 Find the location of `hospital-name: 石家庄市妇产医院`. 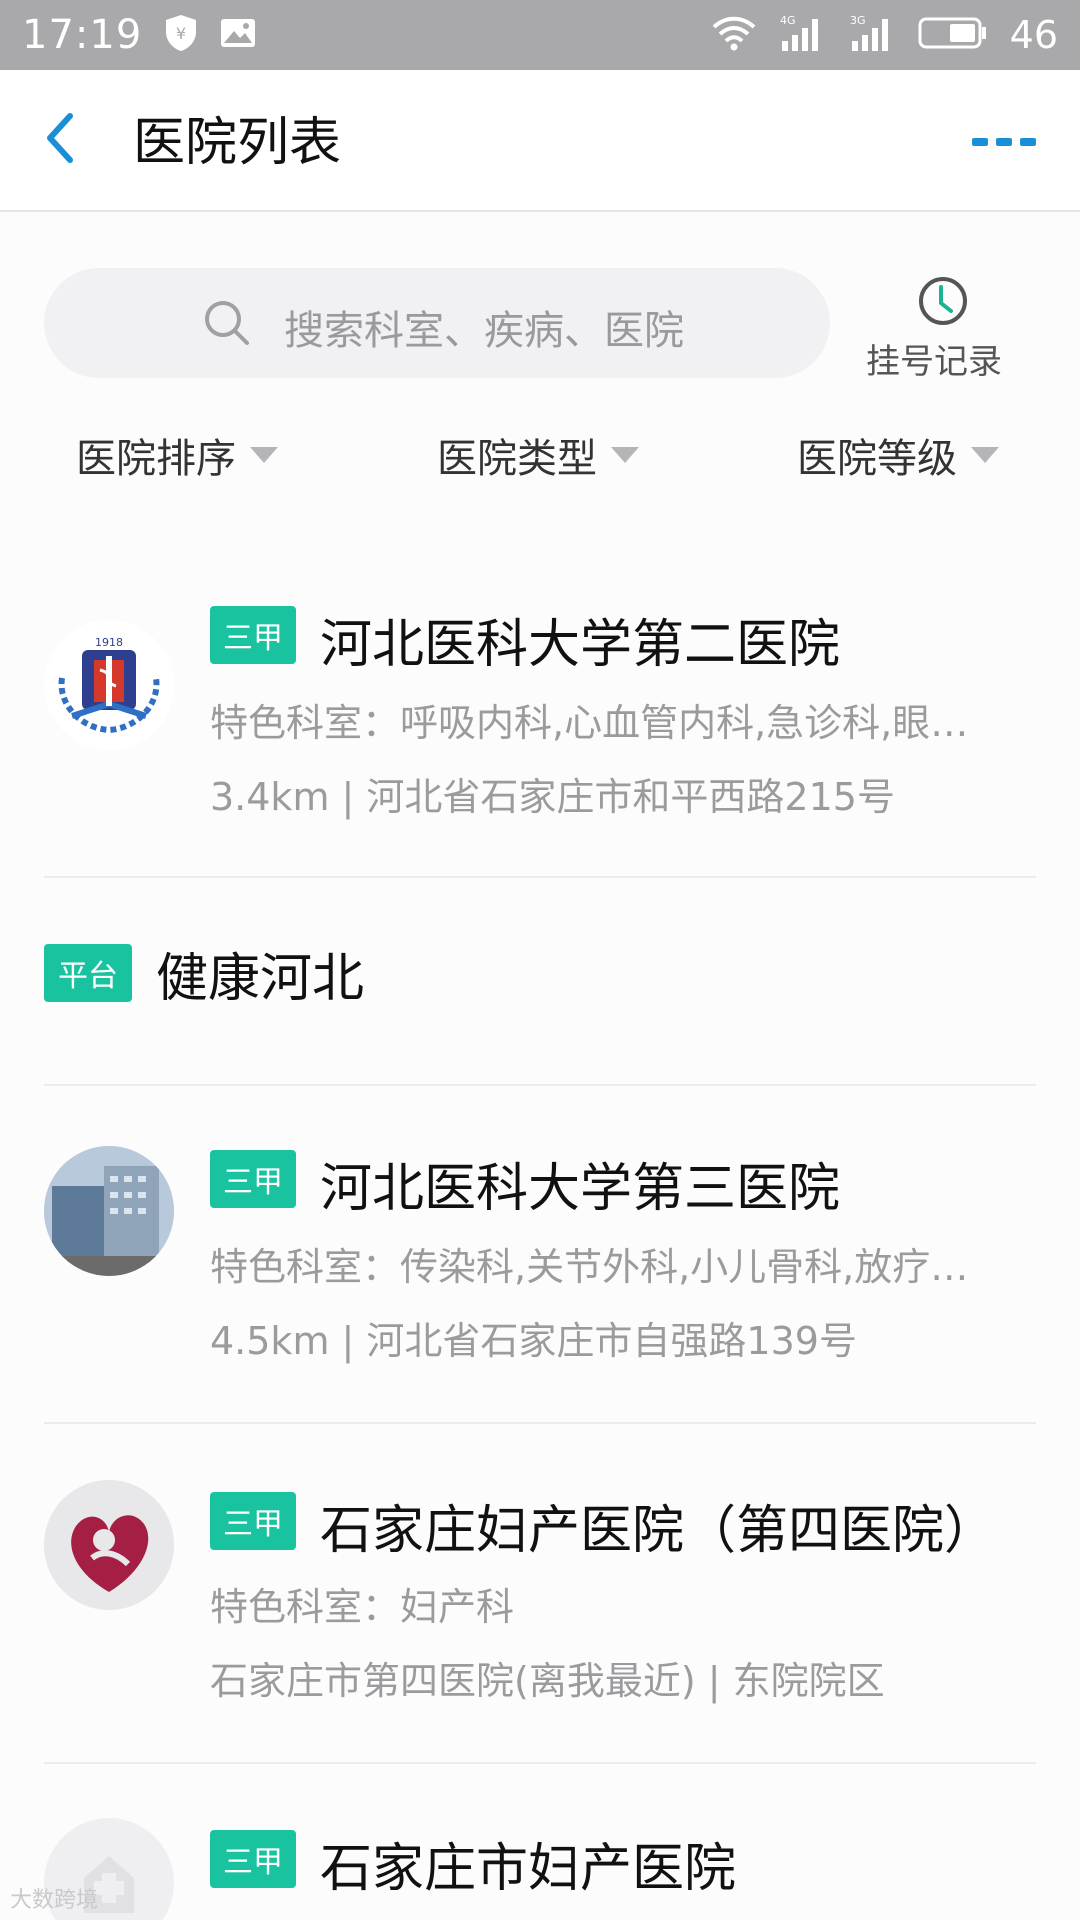

hospital-name: 石家庄市妇产医院 is located at coordinates (528, 1869).